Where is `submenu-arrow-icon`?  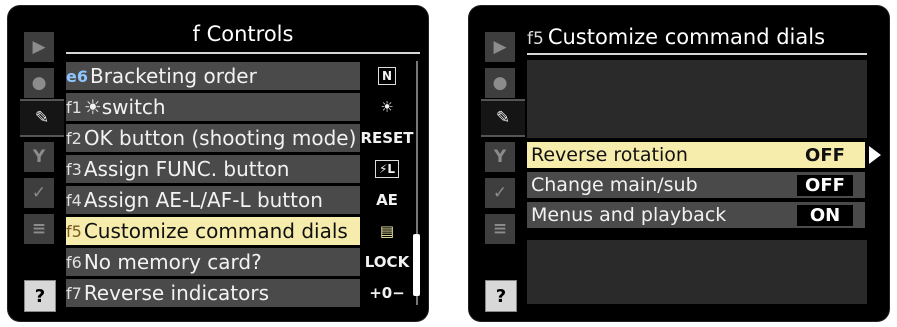 submenu-arrow-icon is located at coordinates (875, 155).